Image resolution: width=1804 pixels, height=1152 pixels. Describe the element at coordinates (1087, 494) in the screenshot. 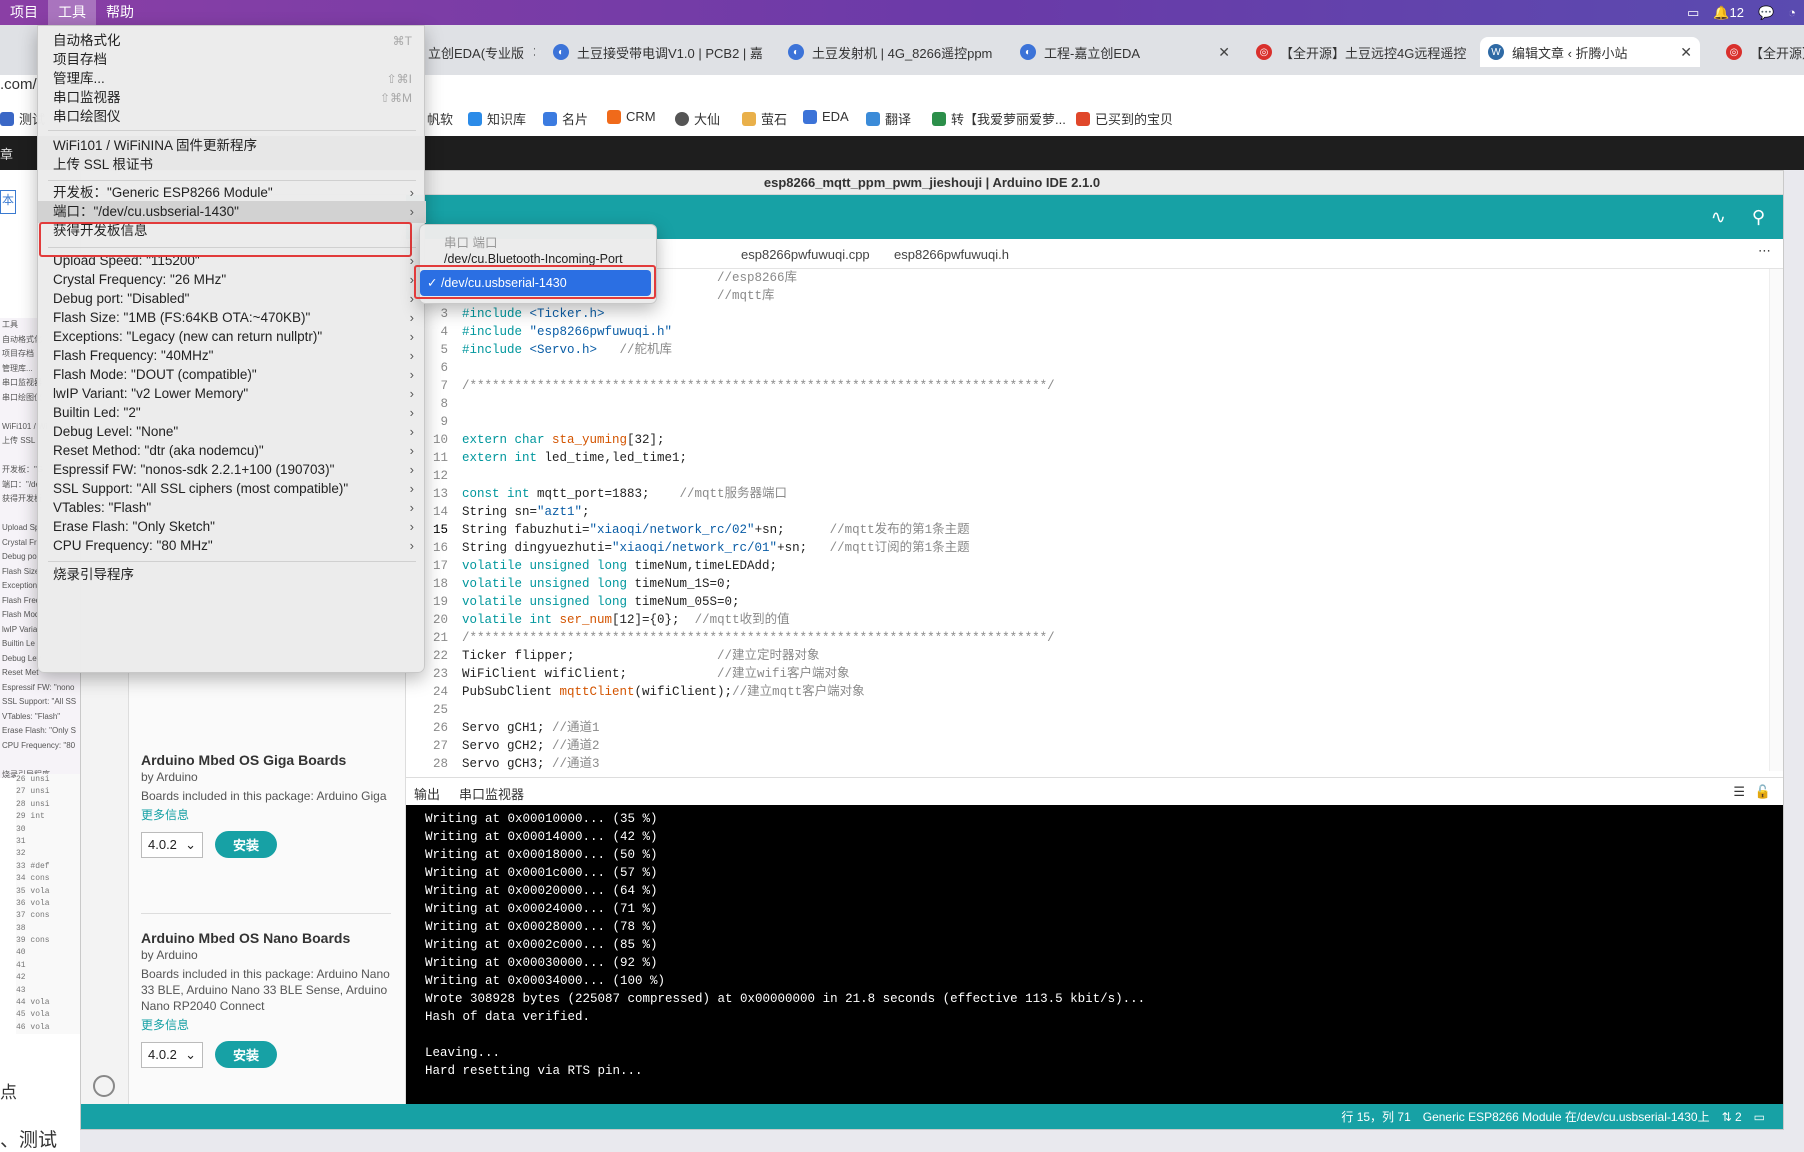

I see `code-line: 13 const int mqtt_port=1883; //mqtt服务器端口` at that location.